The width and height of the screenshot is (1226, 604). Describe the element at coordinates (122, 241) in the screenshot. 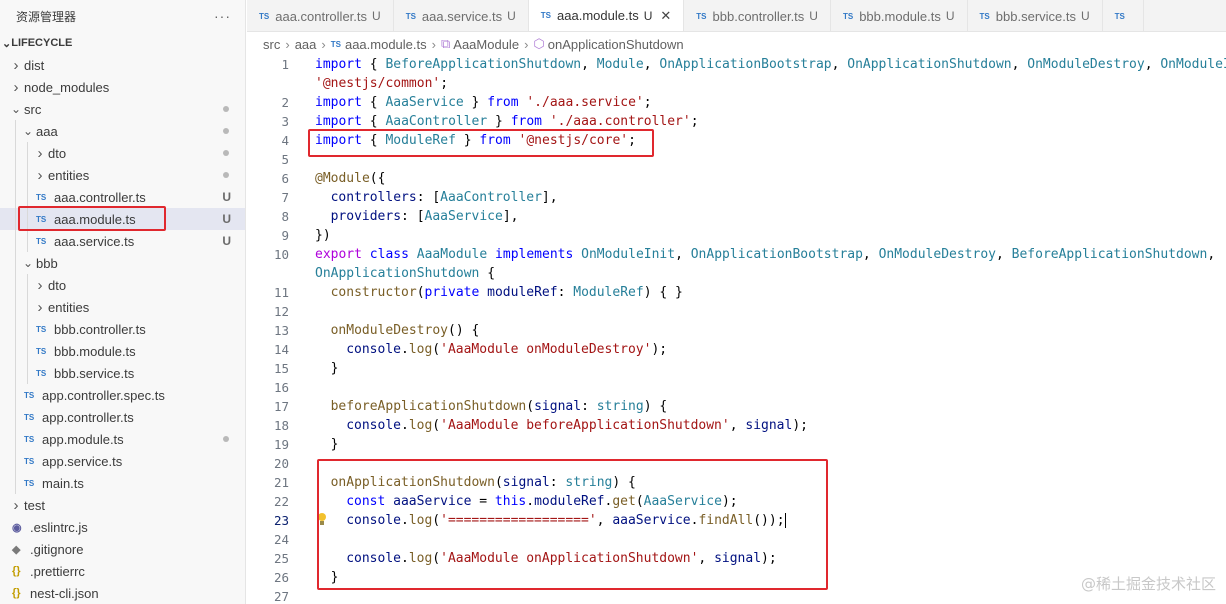

I see `tree-item: TS aaa.service.ts U` at that location.